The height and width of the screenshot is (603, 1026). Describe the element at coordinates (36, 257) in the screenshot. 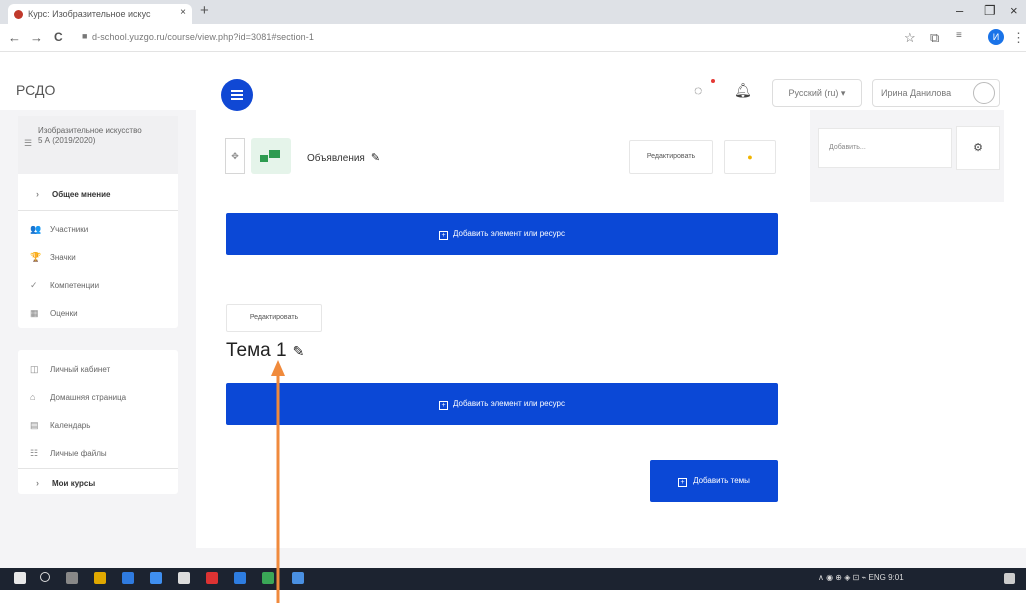

I see `badges-icon: 🏆` at that location.